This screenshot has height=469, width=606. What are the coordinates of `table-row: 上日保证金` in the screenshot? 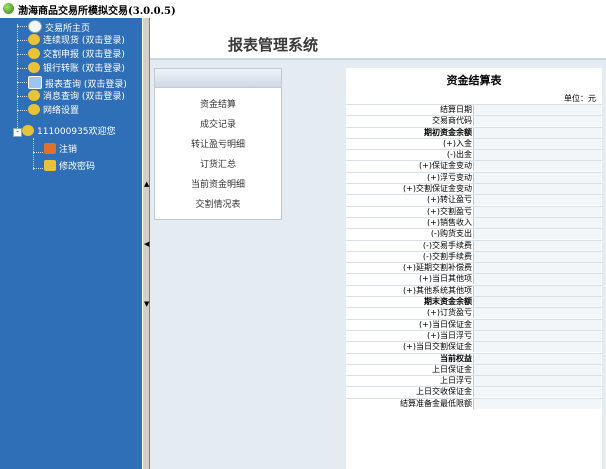 It's located at (474, 369).